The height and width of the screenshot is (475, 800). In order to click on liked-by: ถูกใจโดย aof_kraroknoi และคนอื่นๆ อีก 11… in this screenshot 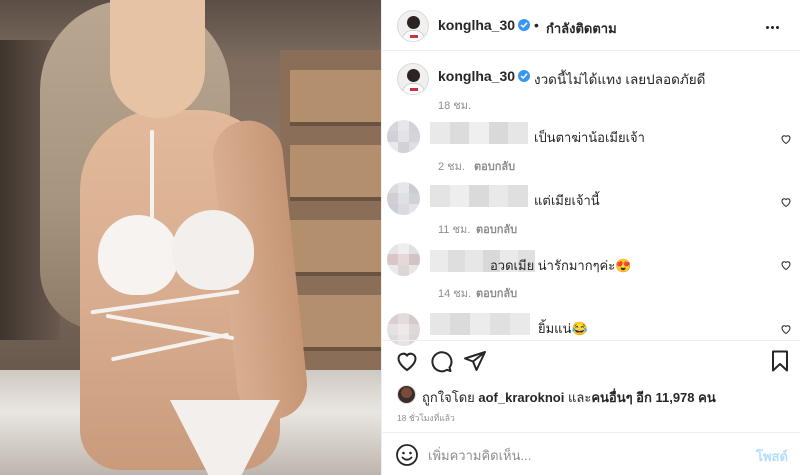, I will do `click(591, 395)`.